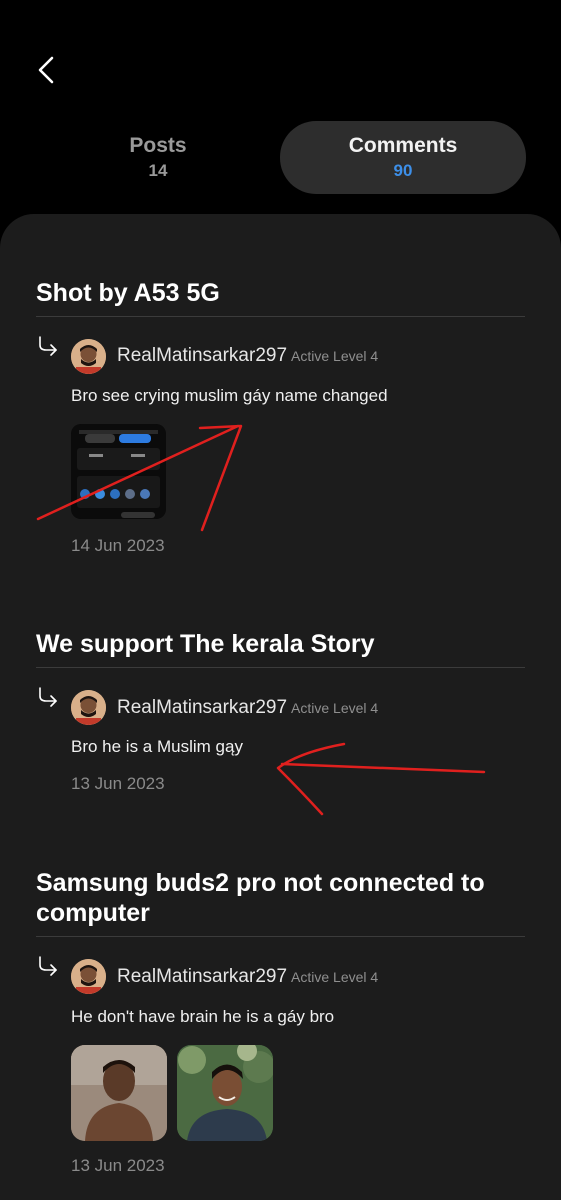 This screenshot has height=1200, width=561. What do you see at coordinates (158, 170) in the screenshot?
I see `tab-posts-count: 14` at bounding box center [158, 170].